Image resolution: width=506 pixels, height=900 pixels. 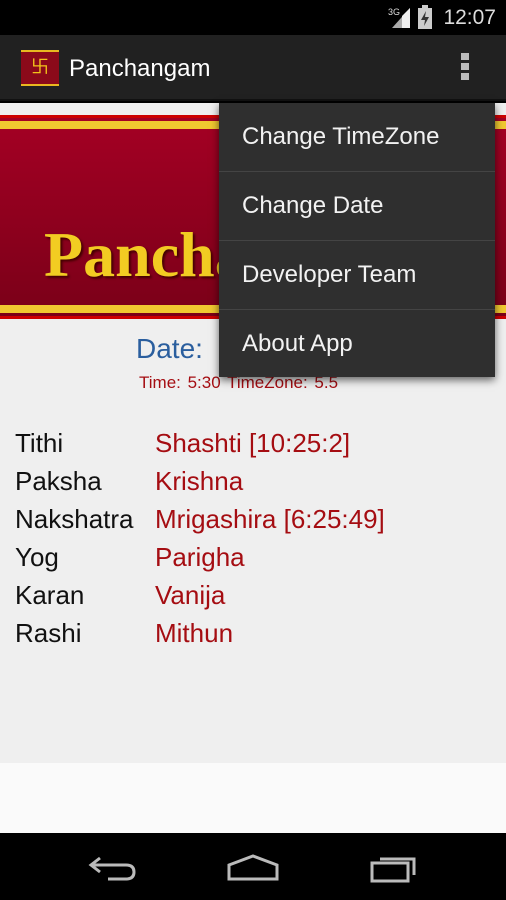 What do you see at coordinates (253, 798) in the screenshot?
I see `footer-area` at bounding box center [253, 798].